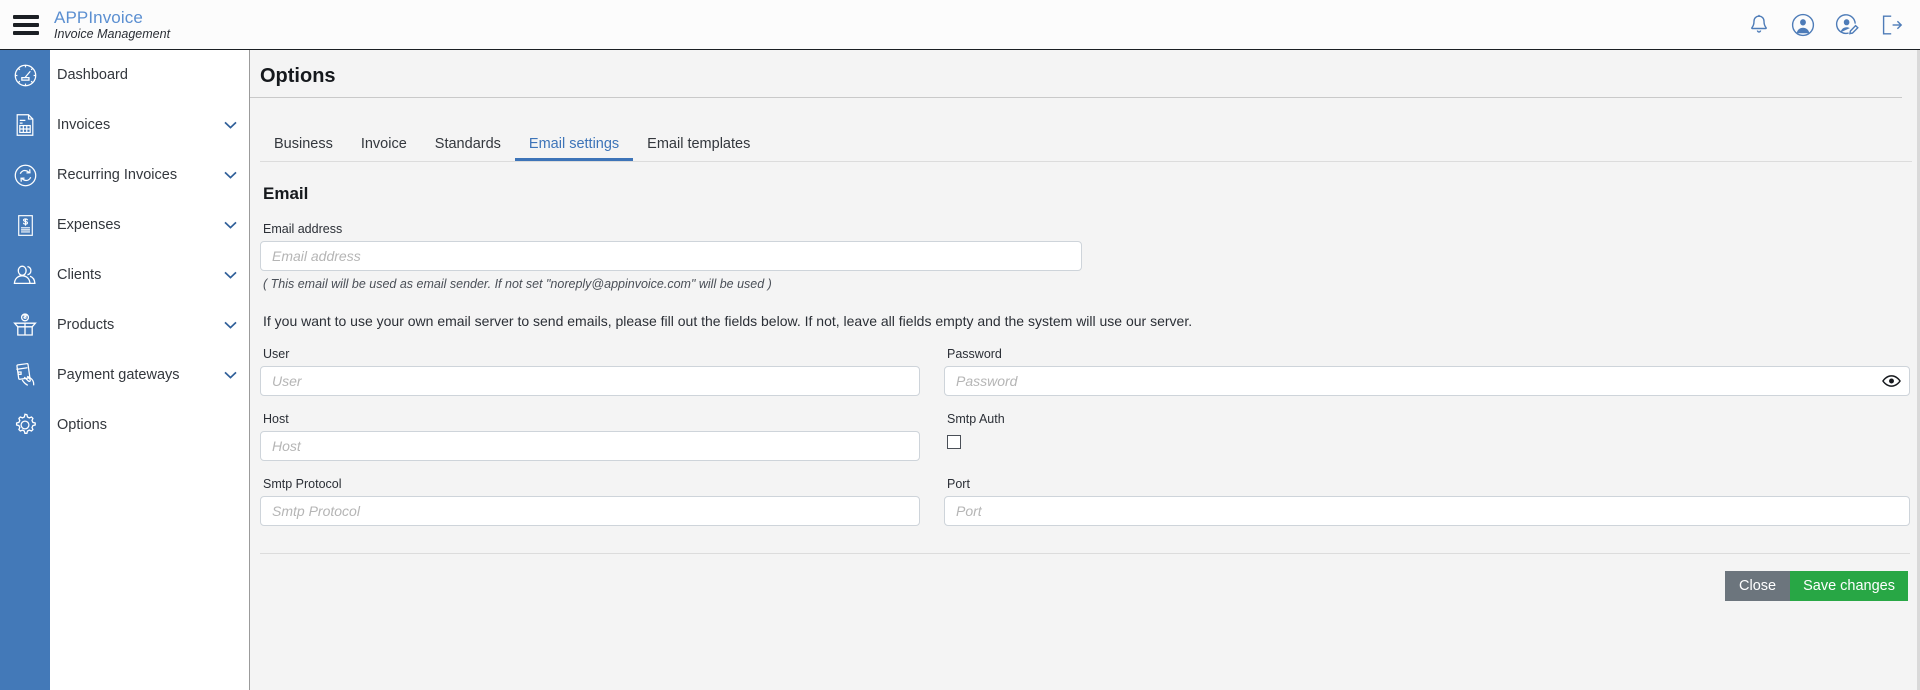 This screenshot has height=690, width=1920. What do you see at coordinates (276, 354) in the screenshot?
I see `user-label: User` at bounding box center [276, 354].